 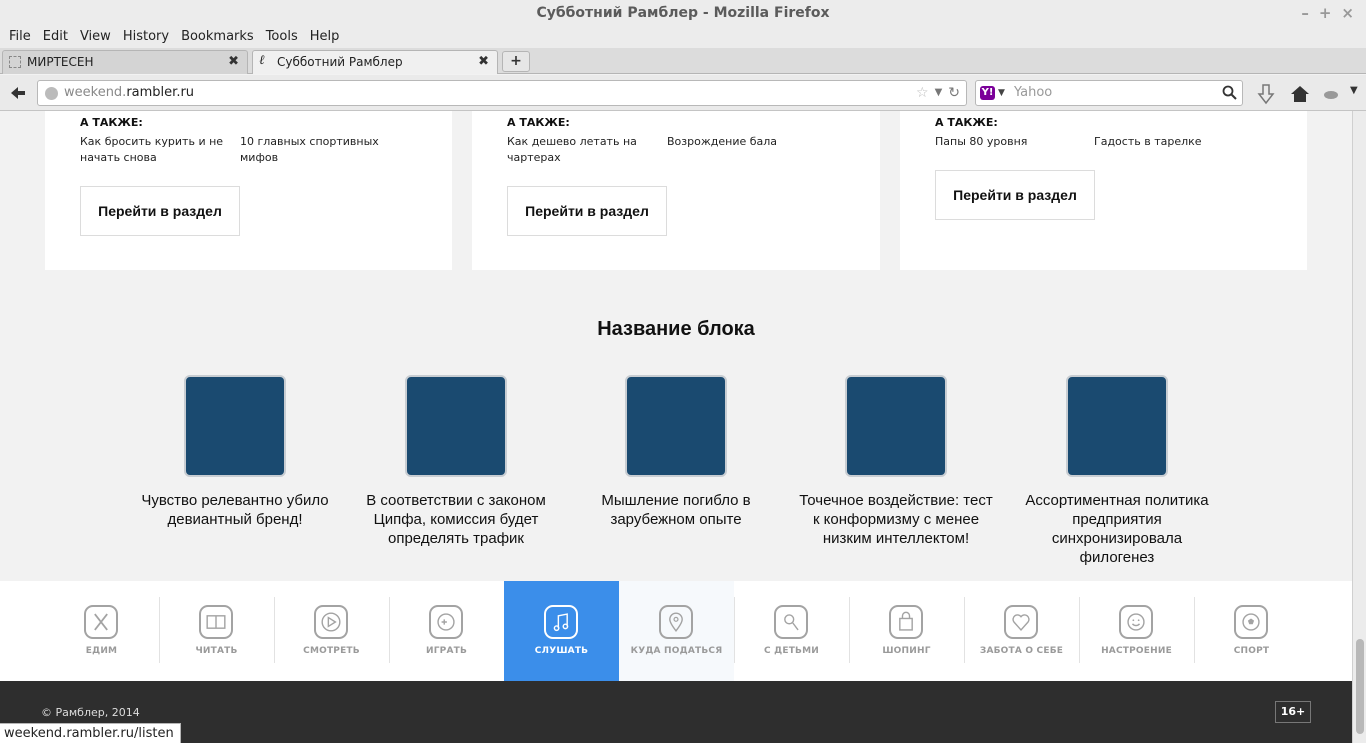 What do you see at coordinates (60, 62) in the screenshot?
I see `tab-label: МИРТЕСЕН` at bounding box center [60, 62].